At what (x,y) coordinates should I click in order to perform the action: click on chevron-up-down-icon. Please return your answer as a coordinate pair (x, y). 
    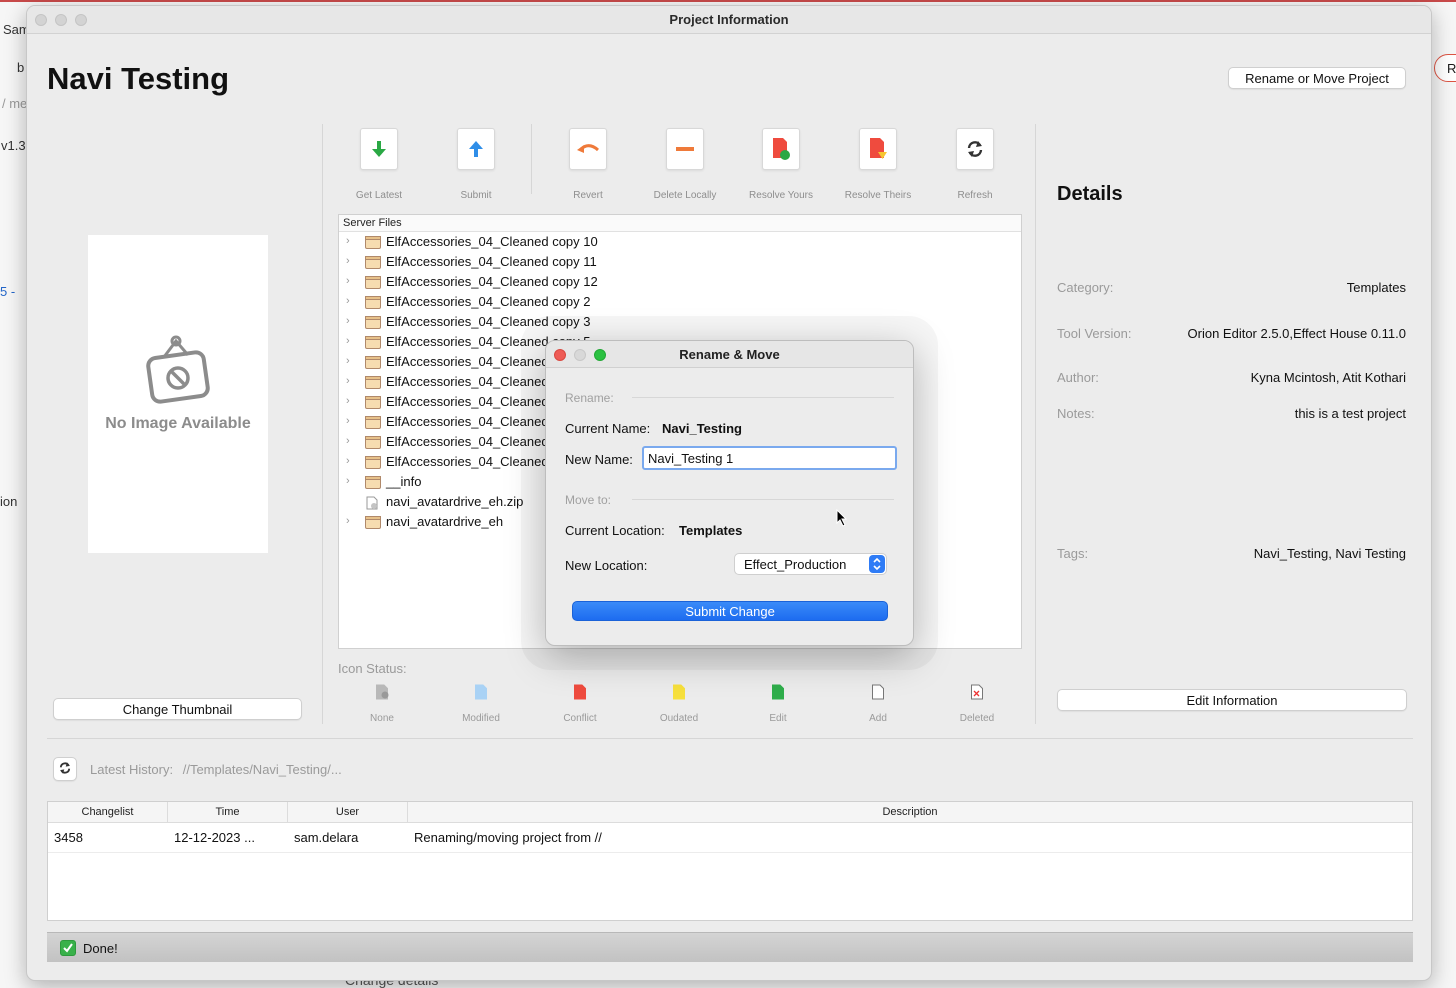
    Looking at the image, I should click on (877, 564).